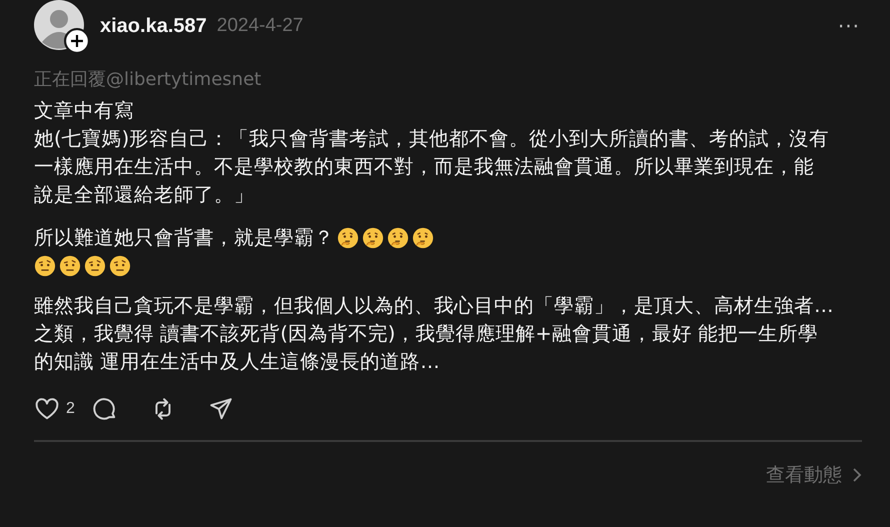 The image size is (890, 527). I want to click on post-text: 一樣應用在生活中。不是學校教的東西不對，而是我無法融會貫通。所以畢業到現在，能, so click(424, 167).